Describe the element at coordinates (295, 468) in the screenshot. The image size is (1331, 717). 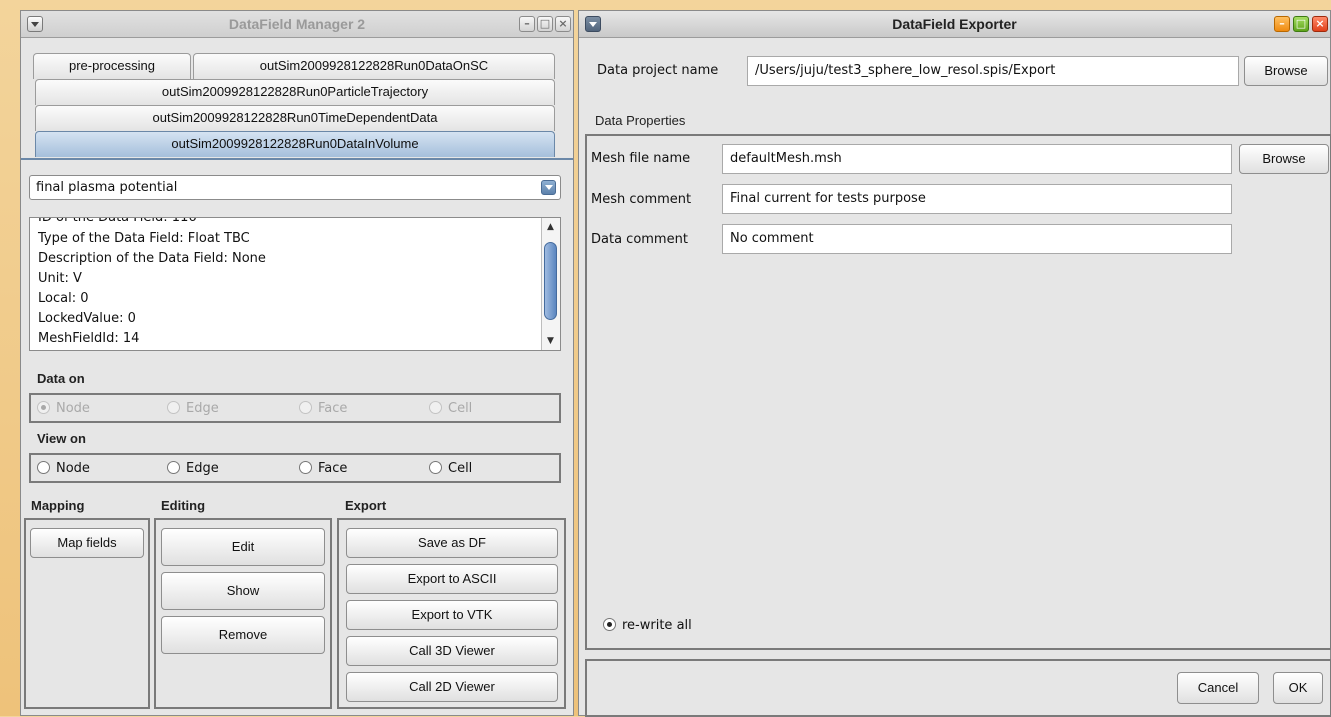
I see `view-on-group: Node Edge Face Cell` at that location.